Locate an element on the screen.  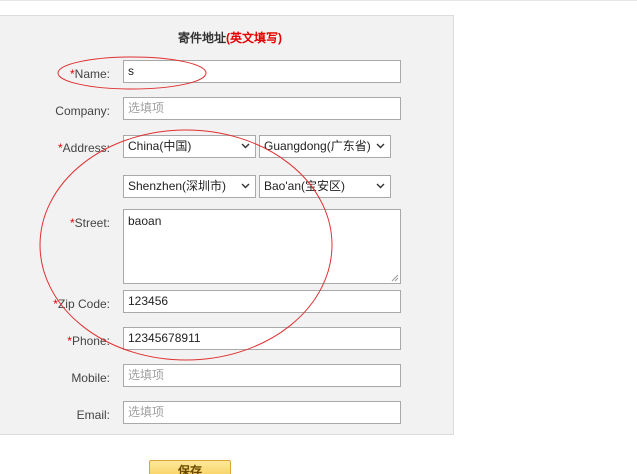
province-select-value: Guangdong(广东省) is located at coordinates (317, 146).